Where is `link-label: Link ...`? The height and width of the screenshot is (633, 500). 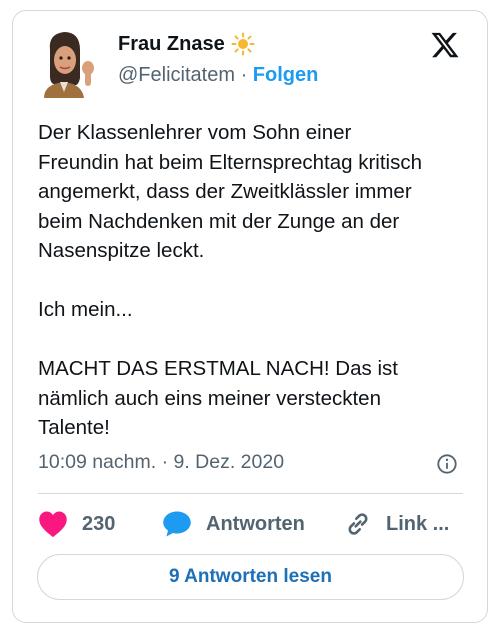 link-label: Link ... is located at coordinates (418, 523).